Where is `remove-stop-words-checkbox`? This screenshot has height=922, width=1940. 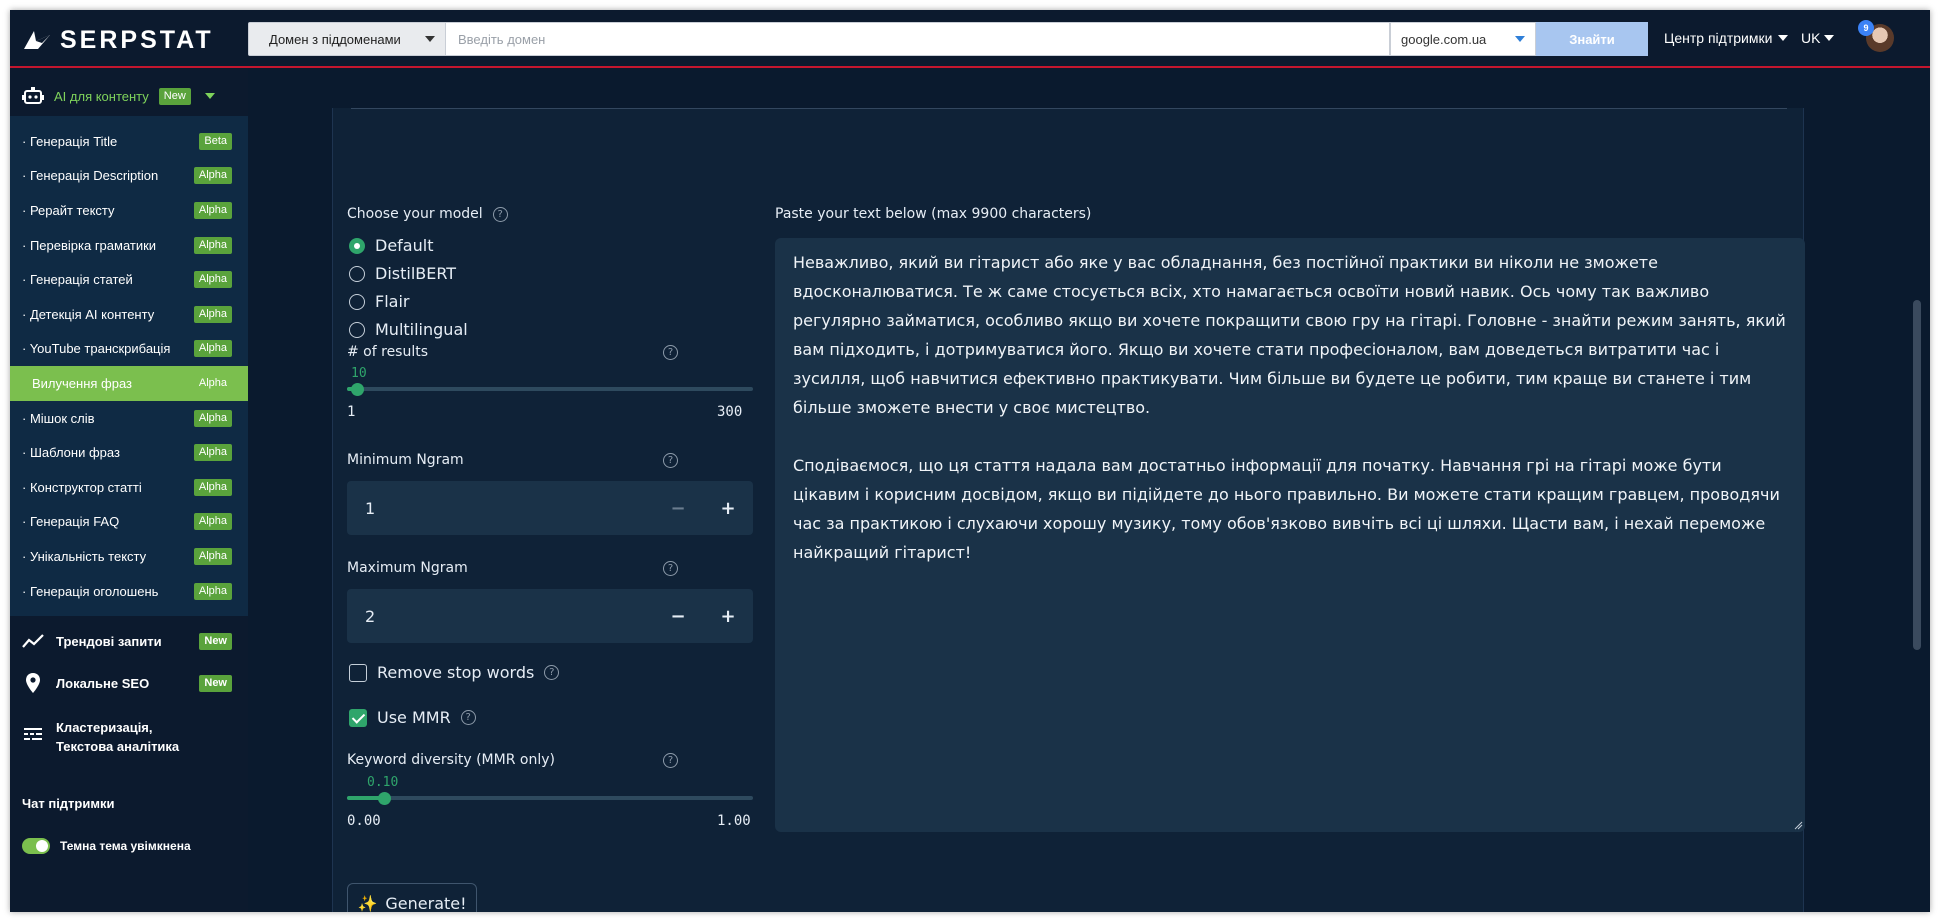
remove-stop-words-checkbox is located at coordinates (358, 672).